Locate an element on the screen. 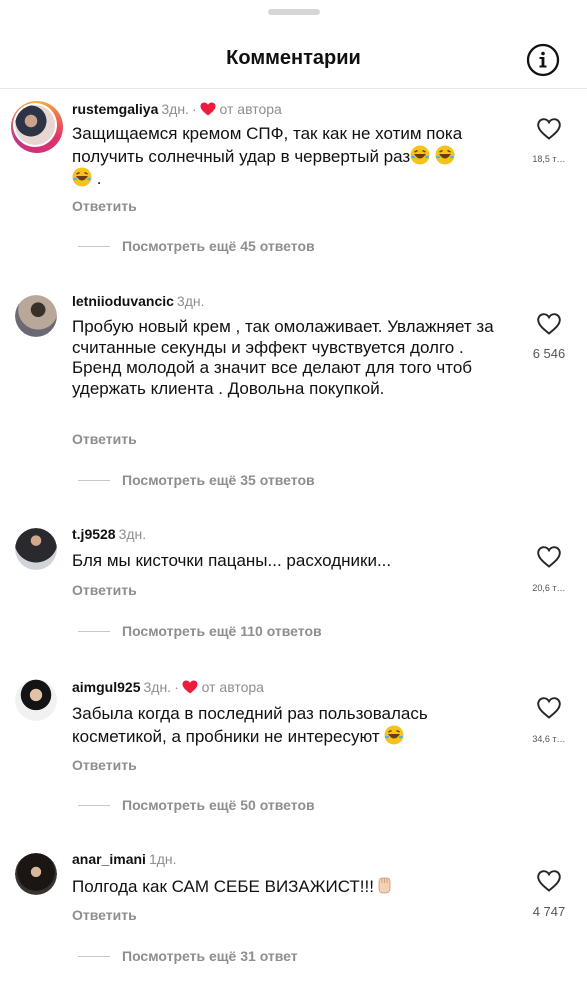 This screenshot has width=587, height=989. raised-fist-emoji is located at coordinates (384, 885).